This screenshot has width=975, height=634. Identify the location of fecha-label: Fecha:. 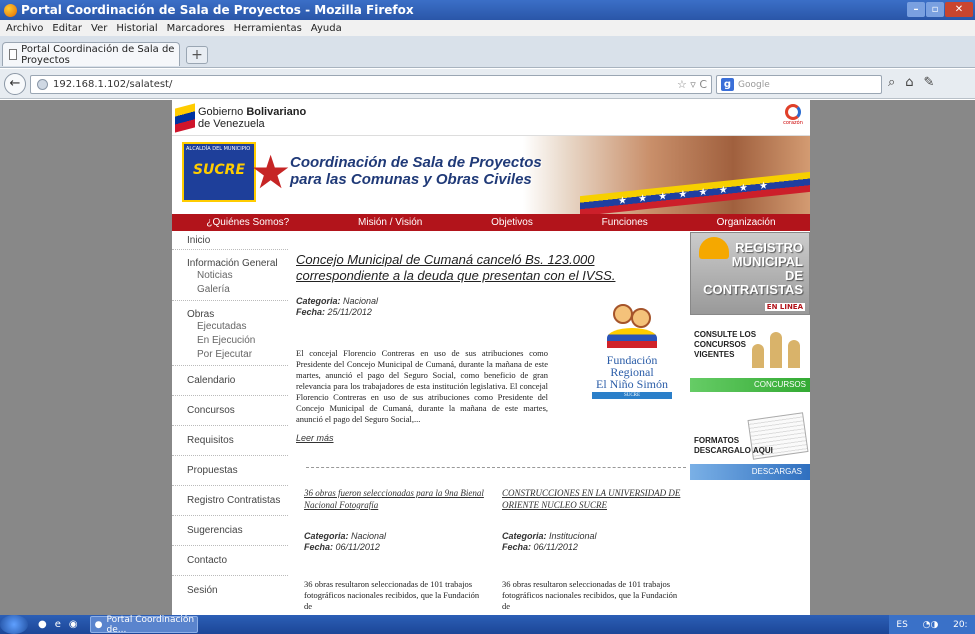
(517, 547).